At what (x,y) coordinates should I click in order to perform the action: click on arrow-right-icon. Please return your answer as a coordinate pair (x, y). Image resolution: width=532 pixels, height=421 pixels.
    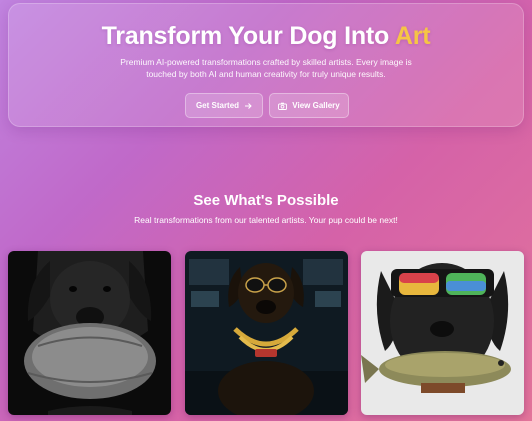
    Looking at the image, I should click on (248, 106).